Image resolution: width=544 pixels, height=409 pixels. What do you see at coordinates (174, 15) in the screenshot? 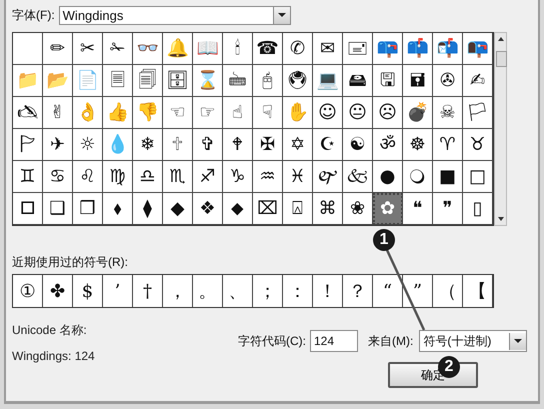
I see `font-dropdown: Wingdings` at bounding box center [174, 15].